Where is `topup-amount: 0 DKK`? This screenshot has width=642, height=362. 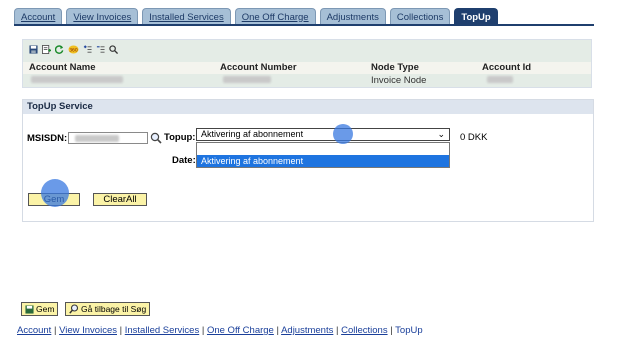 topup-amount: 0 DKK is located at coordinates (474, 137).